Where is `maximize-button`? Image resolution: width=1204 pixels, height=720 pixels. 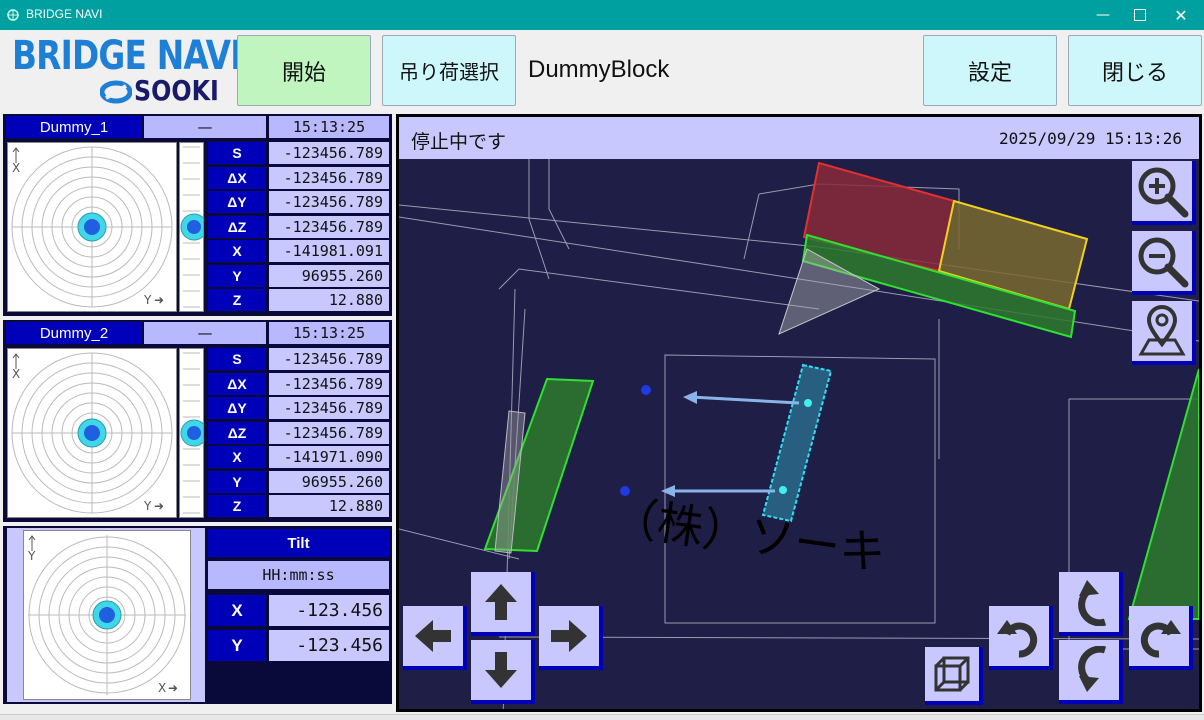
maximize-button is located at coordinates (1140, 15).